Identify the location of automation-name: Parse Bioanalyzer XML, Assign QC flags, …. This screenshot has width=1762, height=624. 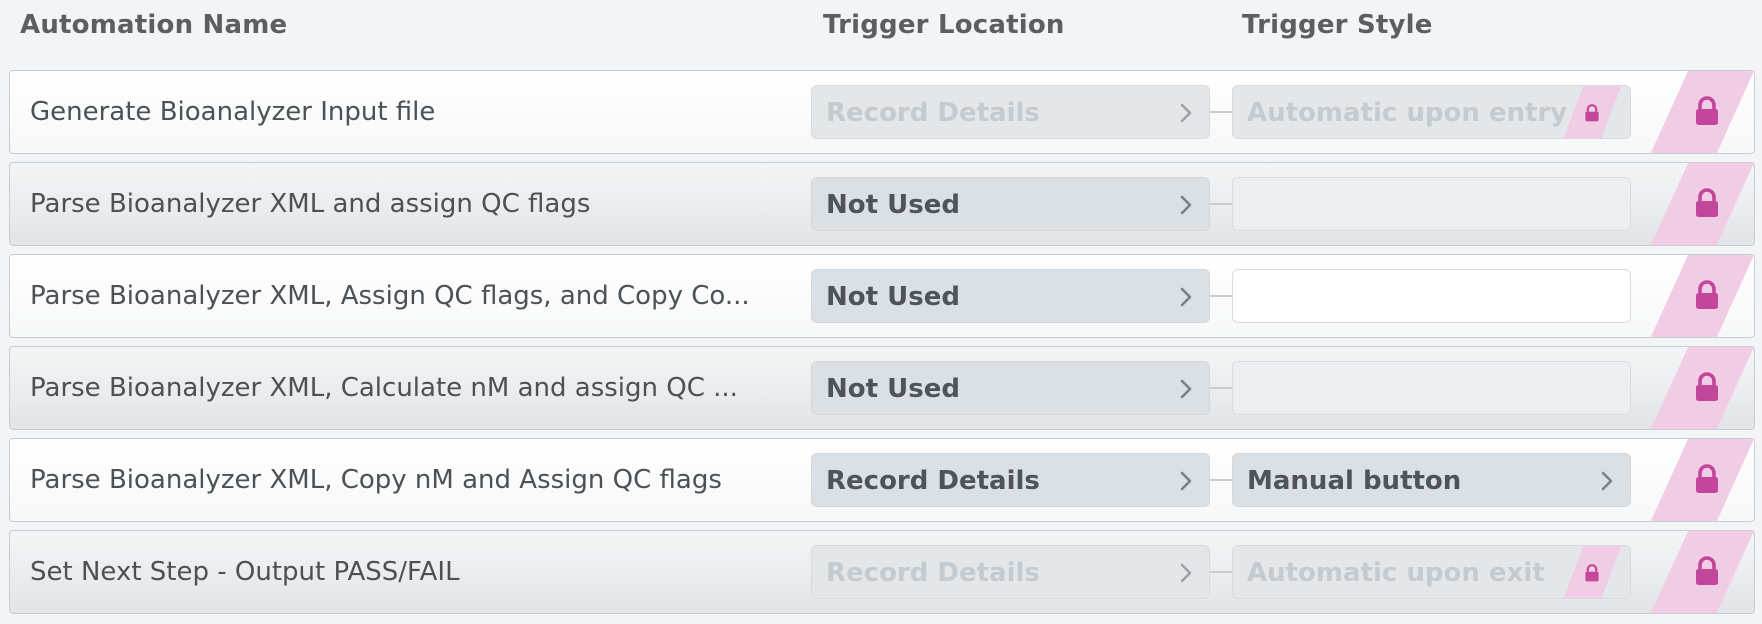
(390, 296).